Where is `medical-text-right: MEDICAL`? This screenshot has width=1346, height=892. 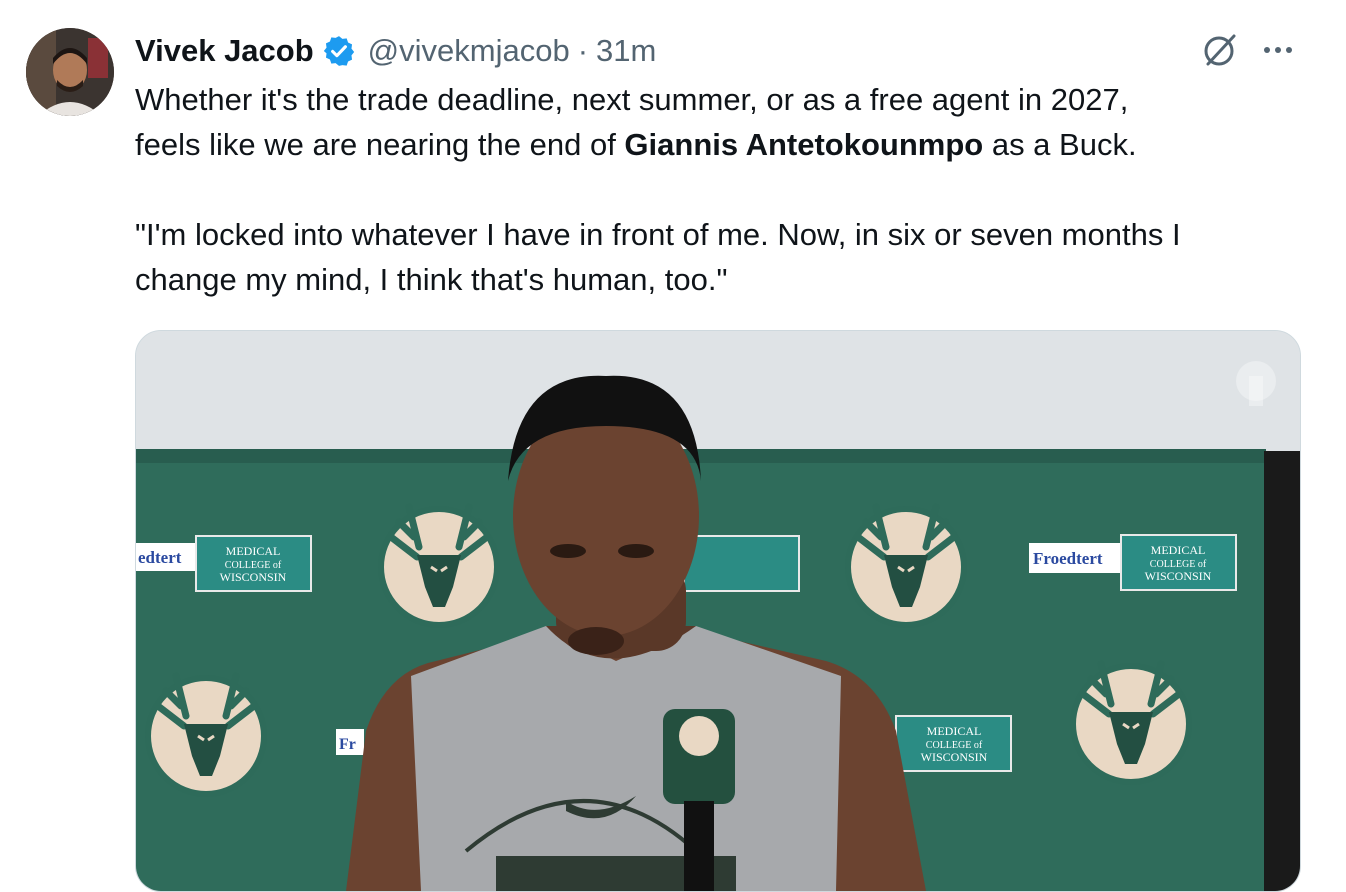 medical-text-right: MEDICAL is located at coordinates (1178, 550).